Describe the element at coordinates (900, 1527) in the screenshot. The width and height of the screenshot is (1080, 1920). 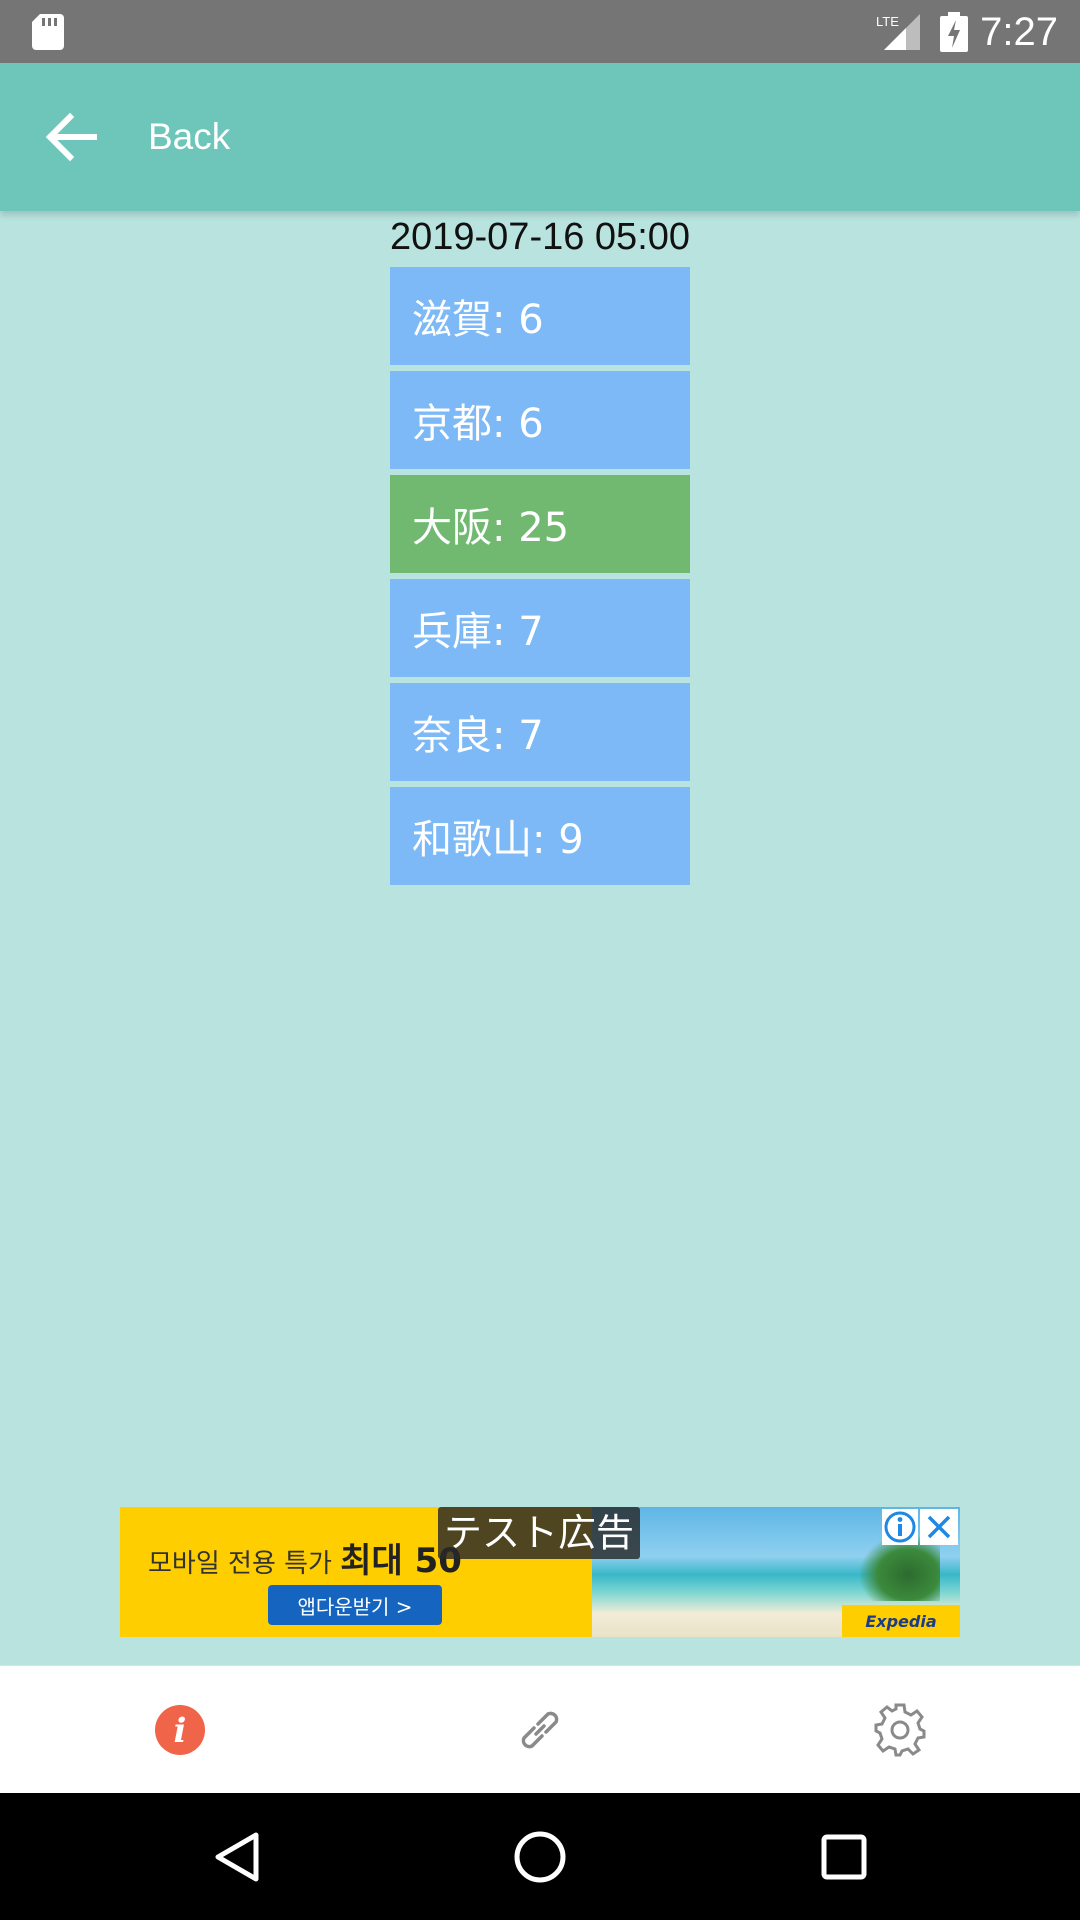
I see `ad-info-icon` at that location.